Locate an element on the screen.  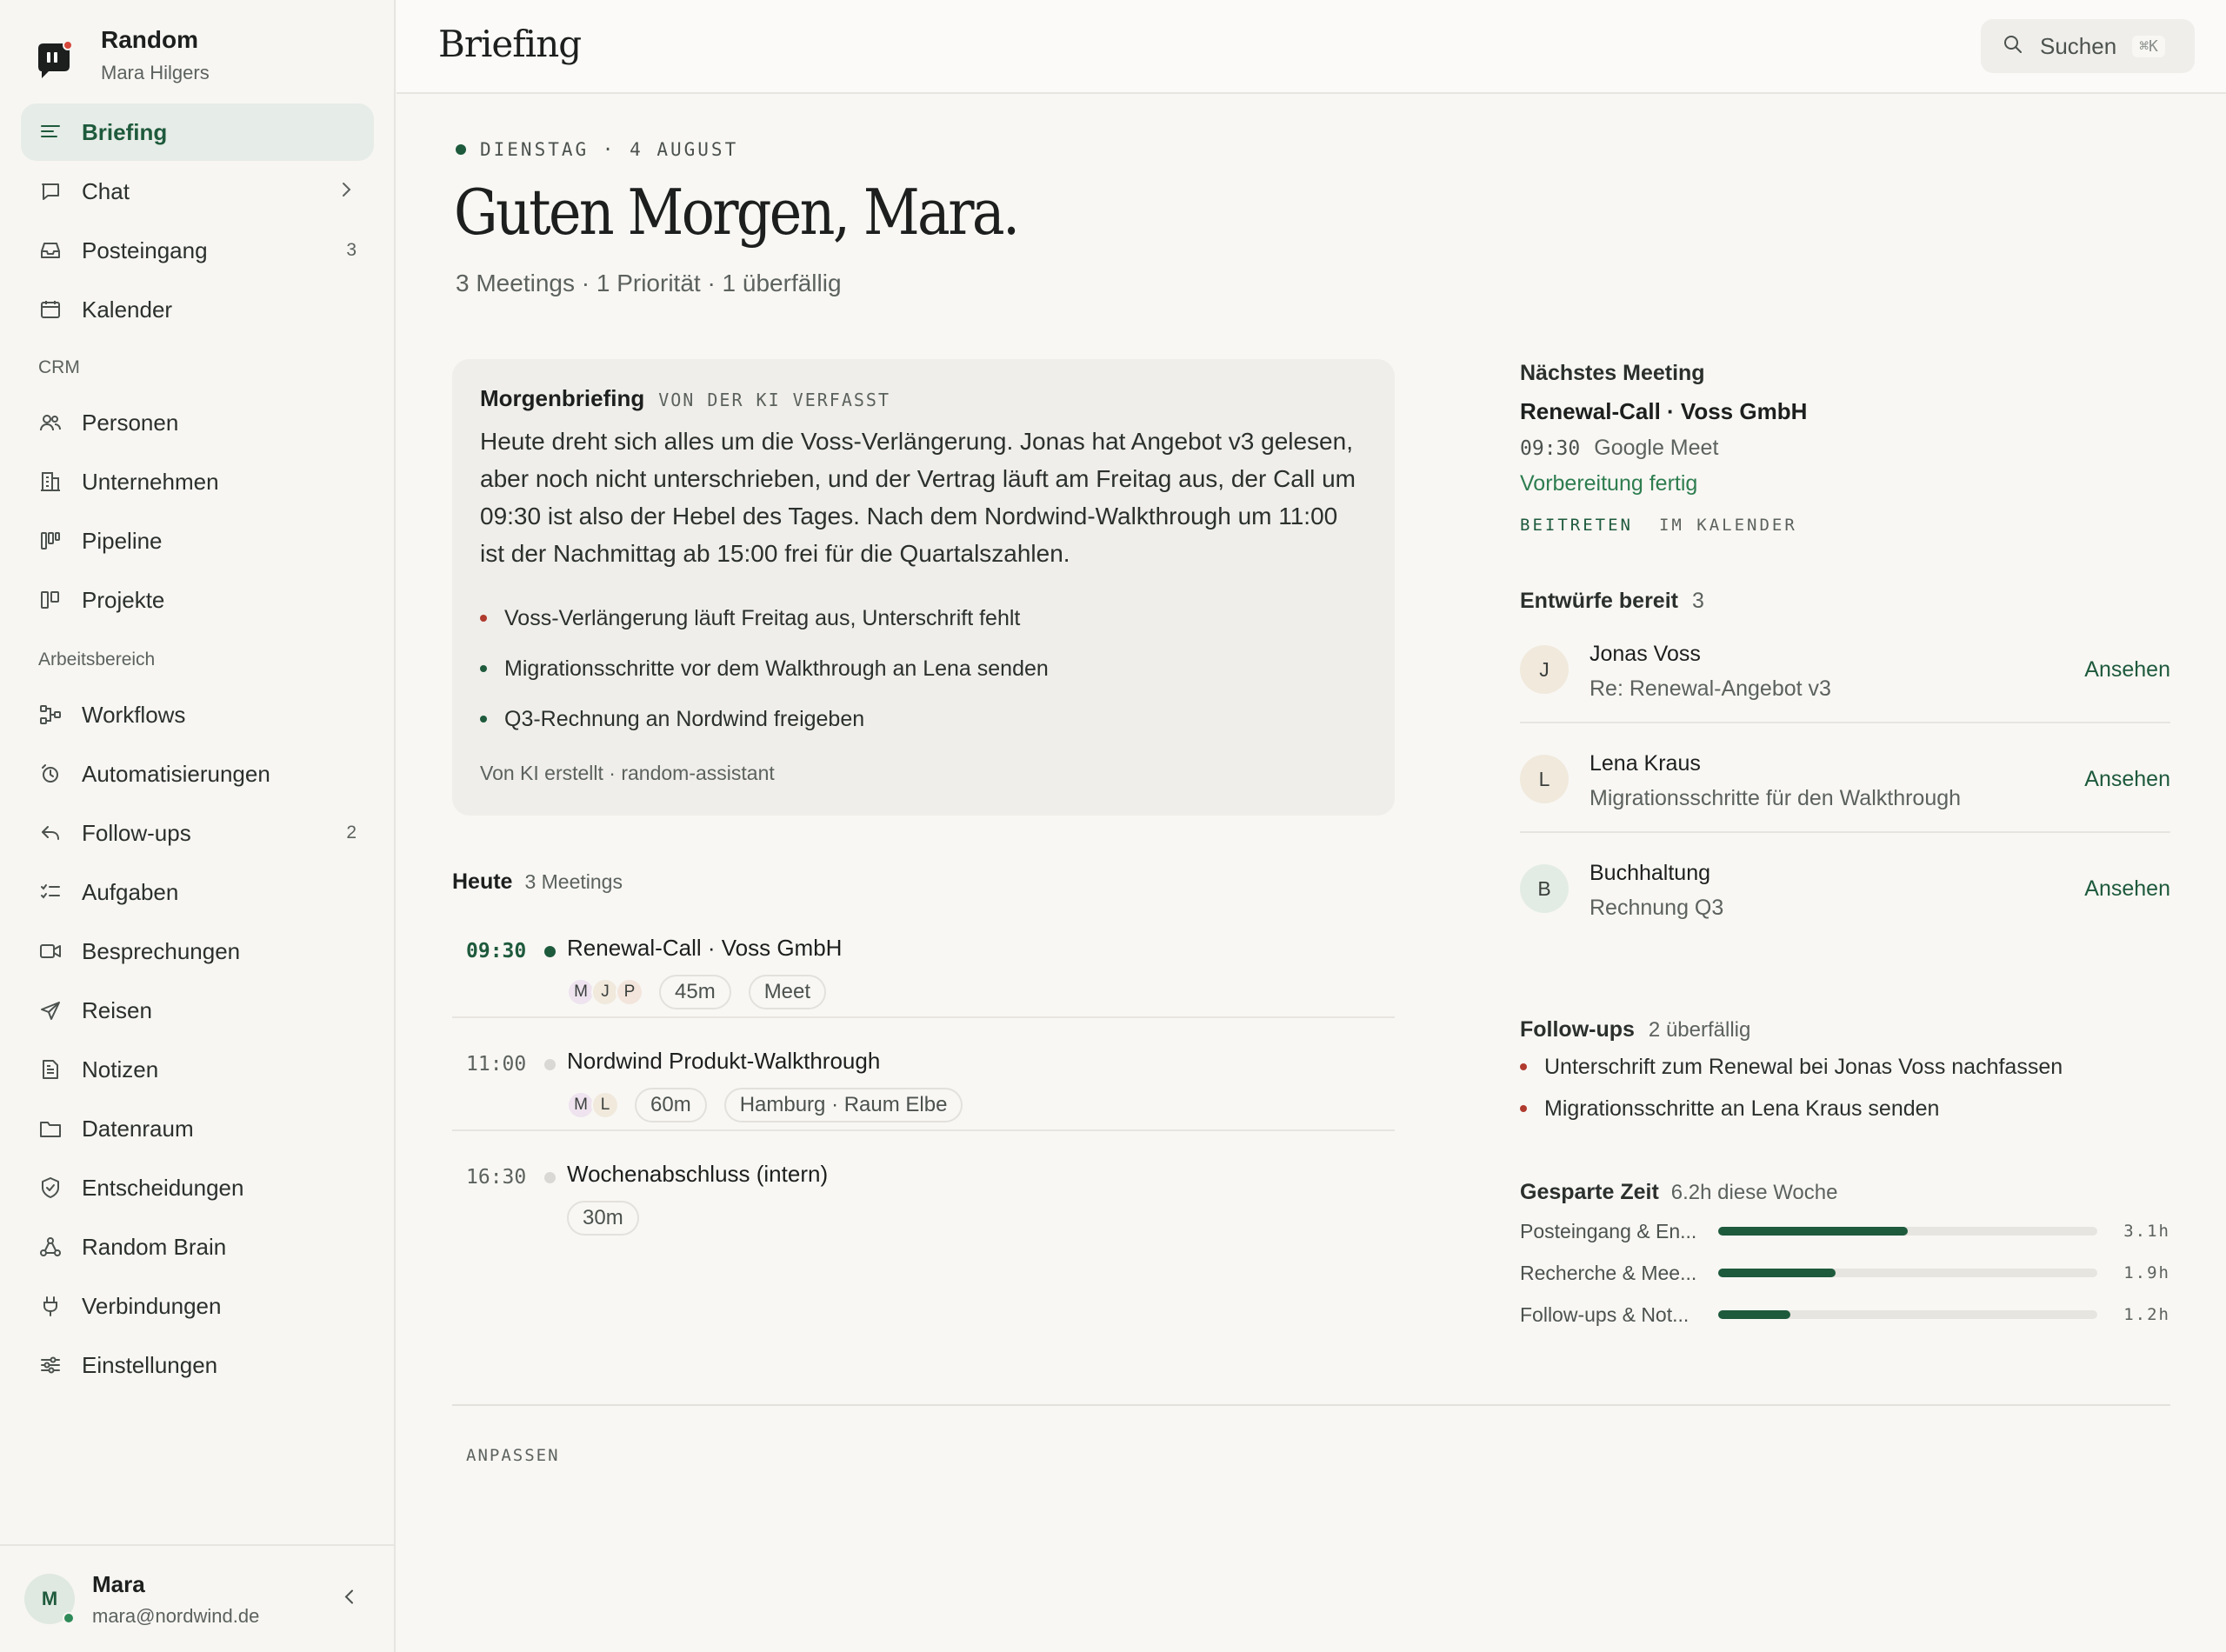
tasks-icon is located at coordinates (50, 892).